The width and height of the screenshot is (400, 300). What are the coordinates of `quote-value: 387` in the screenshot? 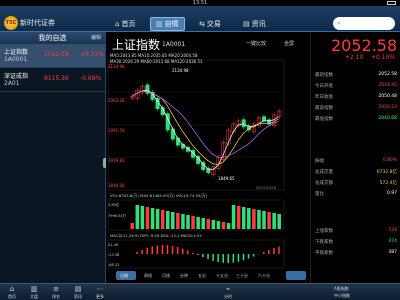 It's located at (392, 252).